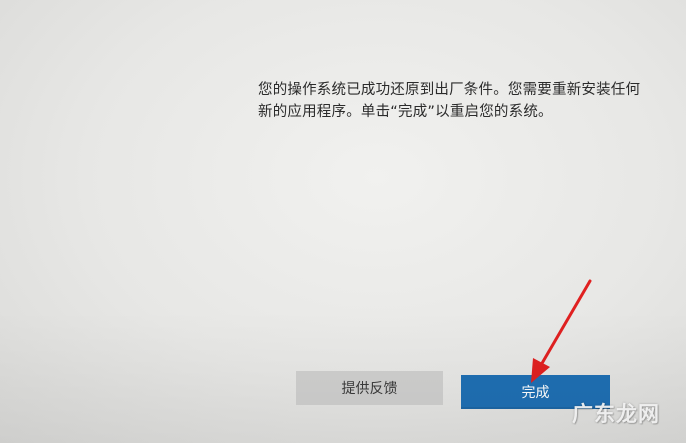  What do you see at coordinates (405, 112) in the screenshot?
I see `message-line-2: 新的应用程序。单击“完成”以重启您的系统。` at bounding box center [405, 112].